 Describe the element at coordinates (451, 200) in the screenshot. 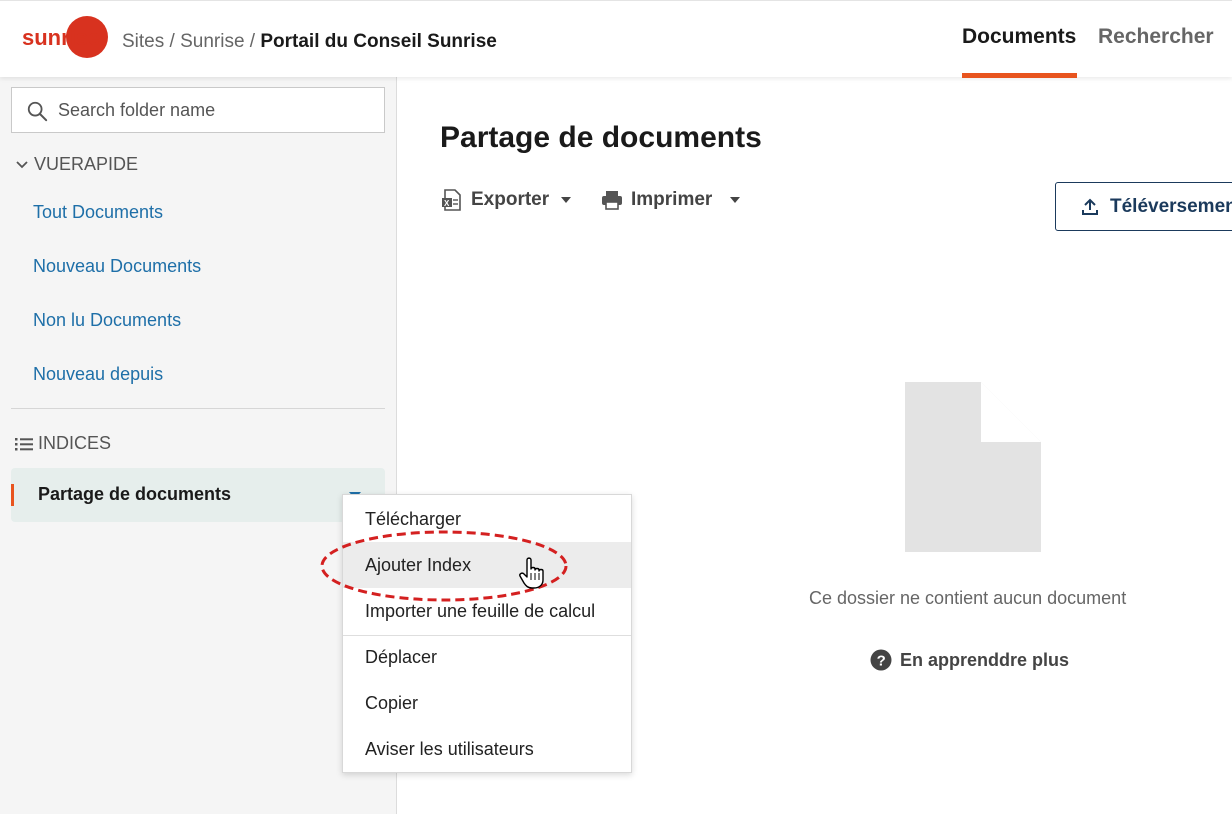

I see `excel-icon: X` at that location.